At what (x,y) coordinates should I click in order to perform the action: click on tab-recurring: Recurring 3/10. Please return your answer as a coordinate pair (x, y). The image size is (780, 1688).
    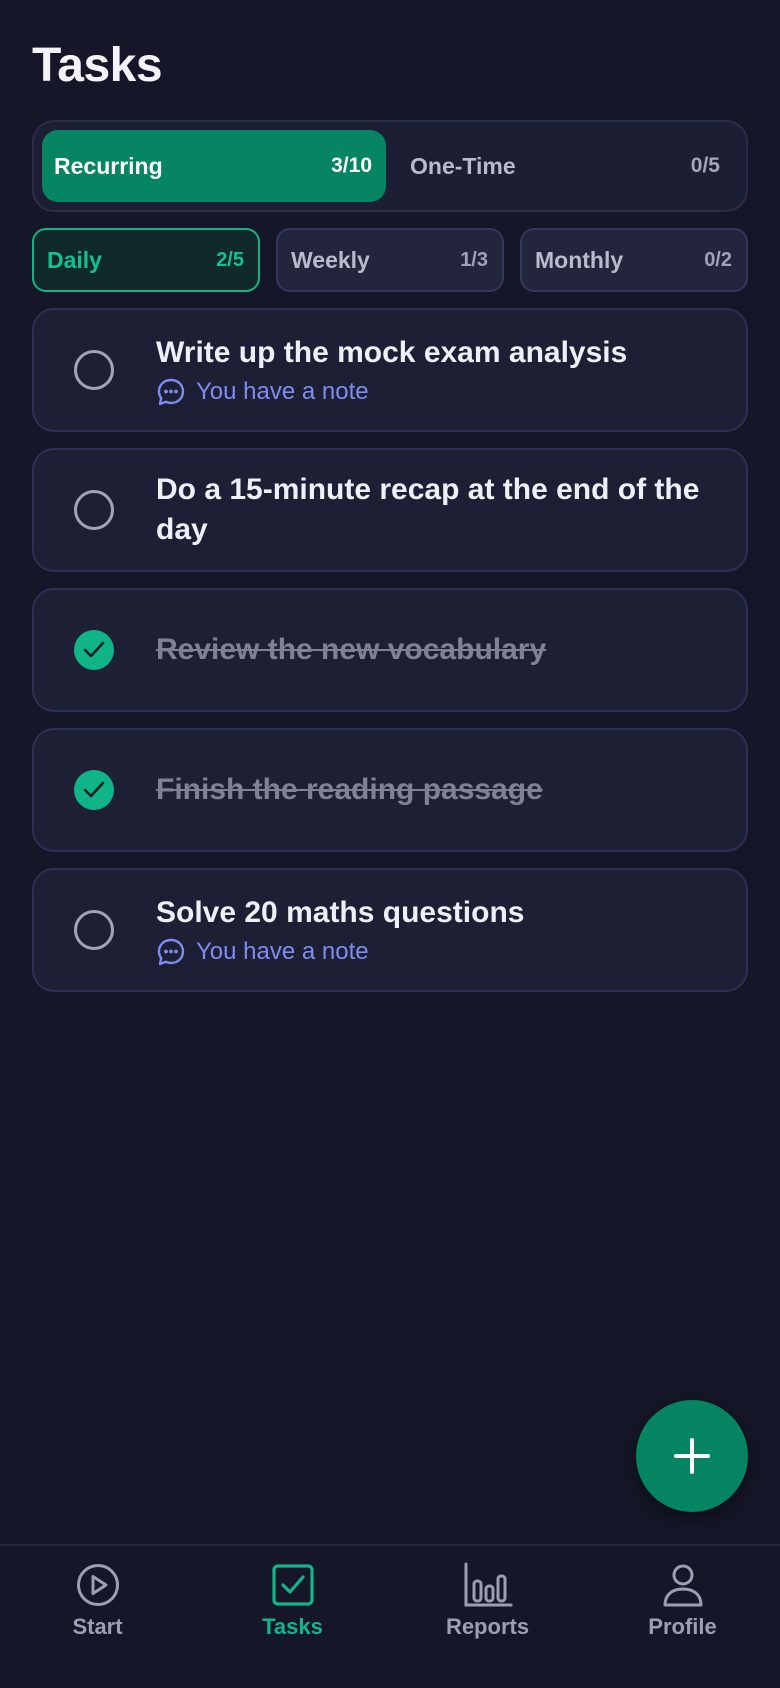
    Looking at the image, I should click on (214, 166).